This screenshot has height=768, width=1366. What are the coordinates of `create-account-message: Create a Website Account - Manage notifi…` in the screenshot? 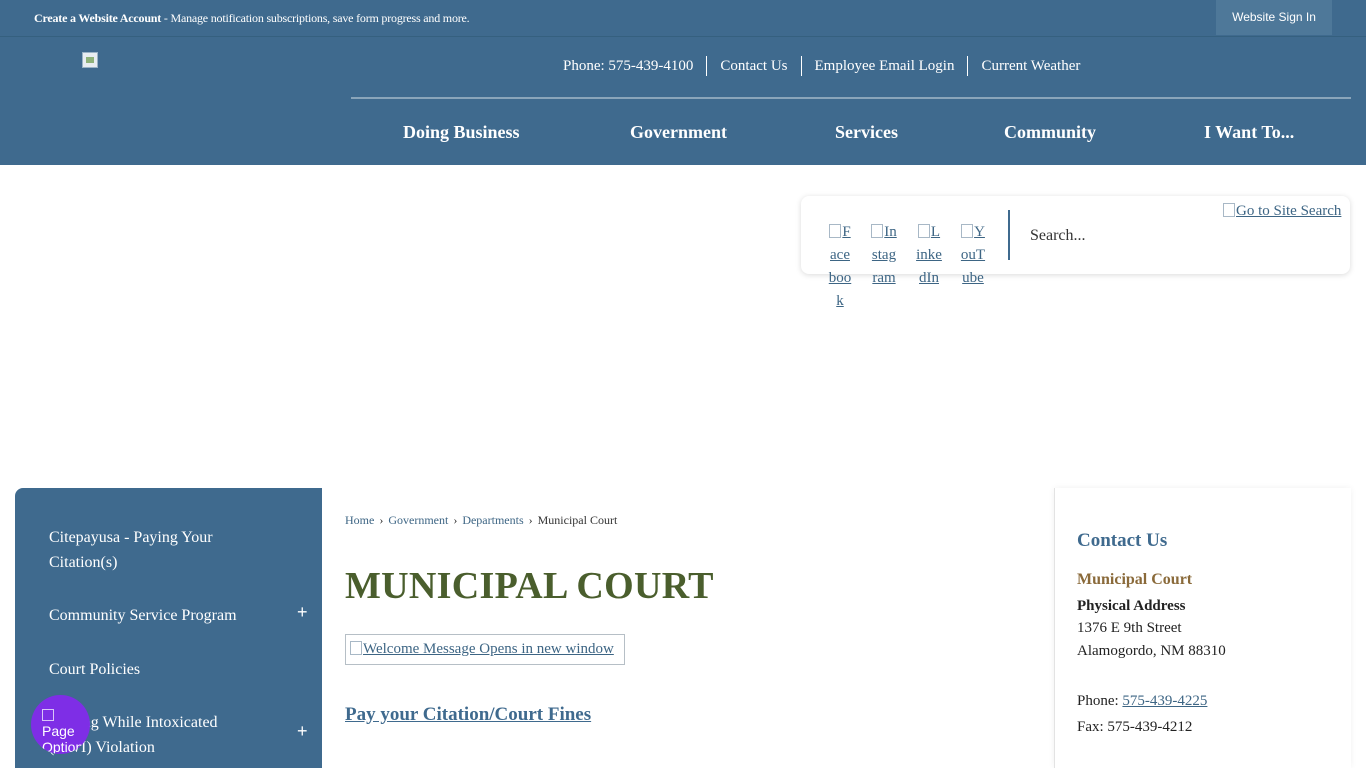 It's located at (252, 18).